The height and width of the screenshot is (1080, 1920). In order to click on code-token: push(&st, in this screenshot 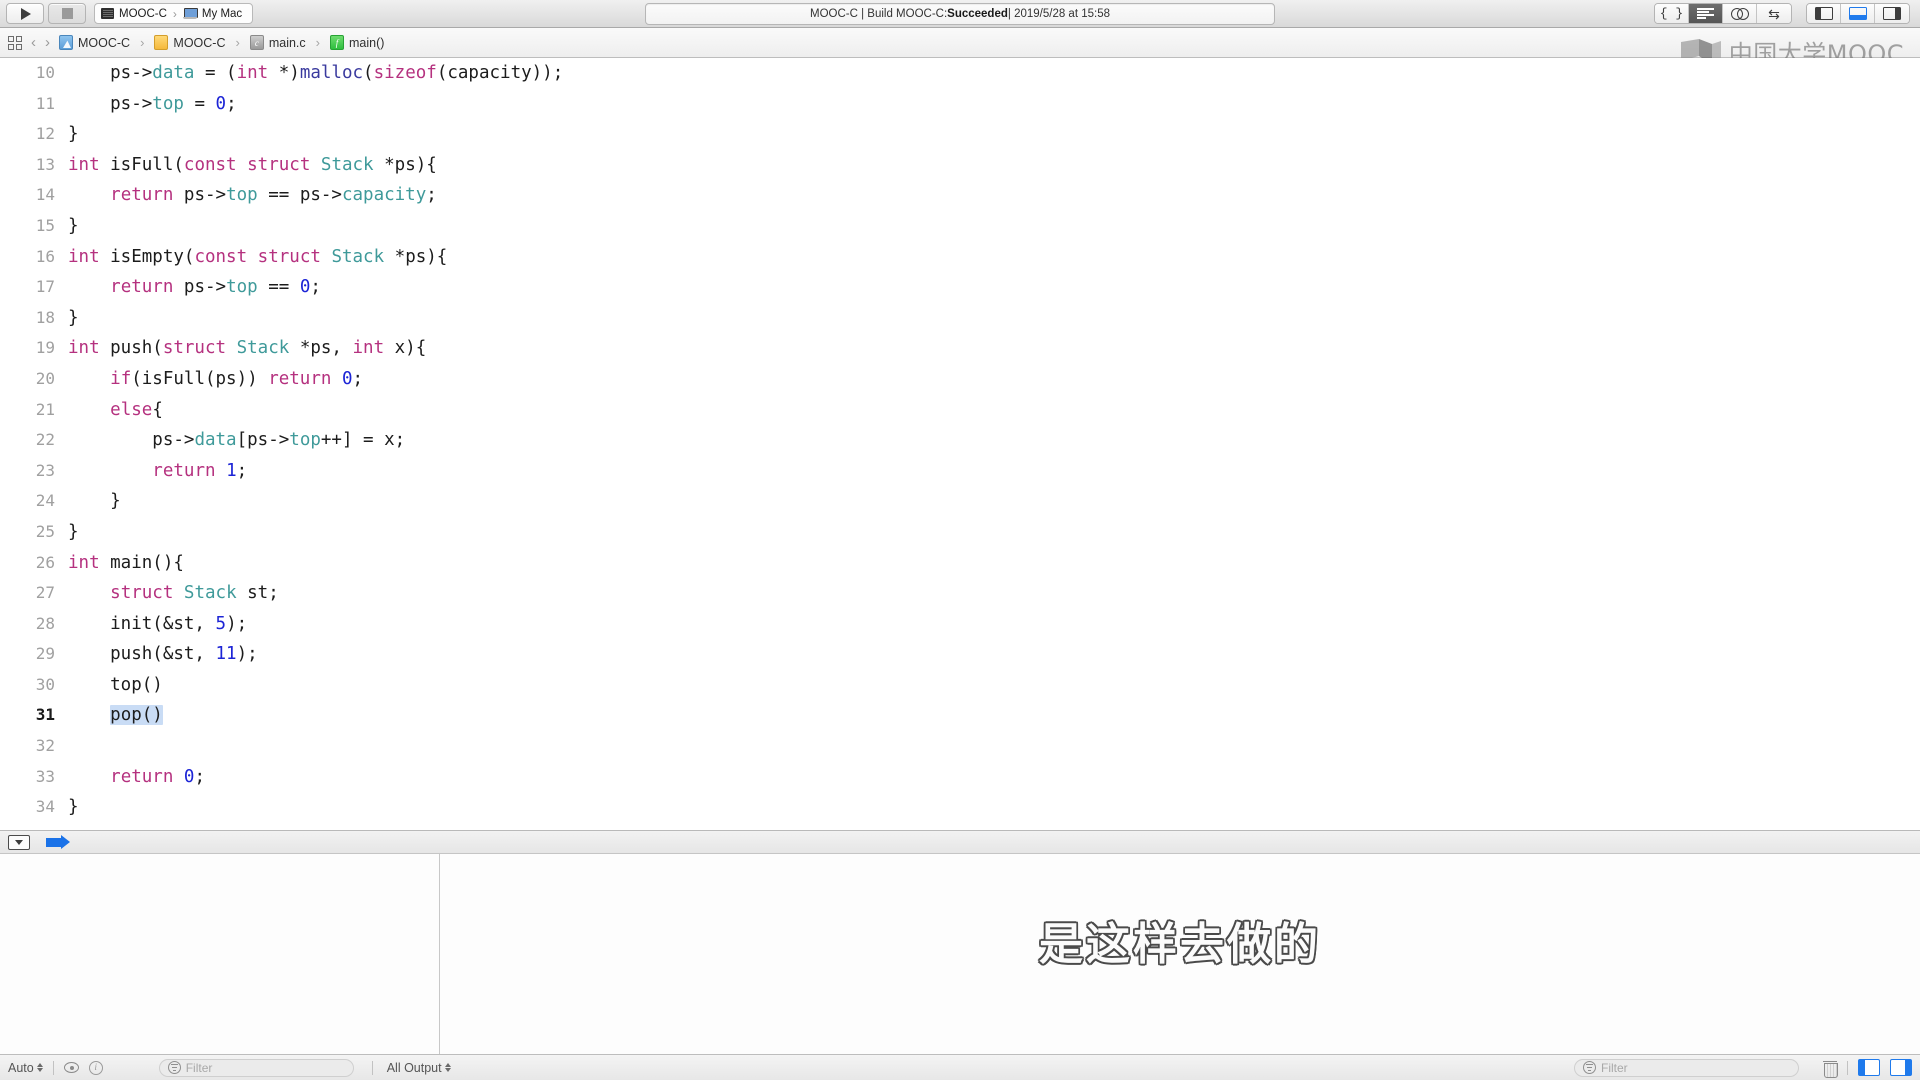, I will do `click(142, 654)`.